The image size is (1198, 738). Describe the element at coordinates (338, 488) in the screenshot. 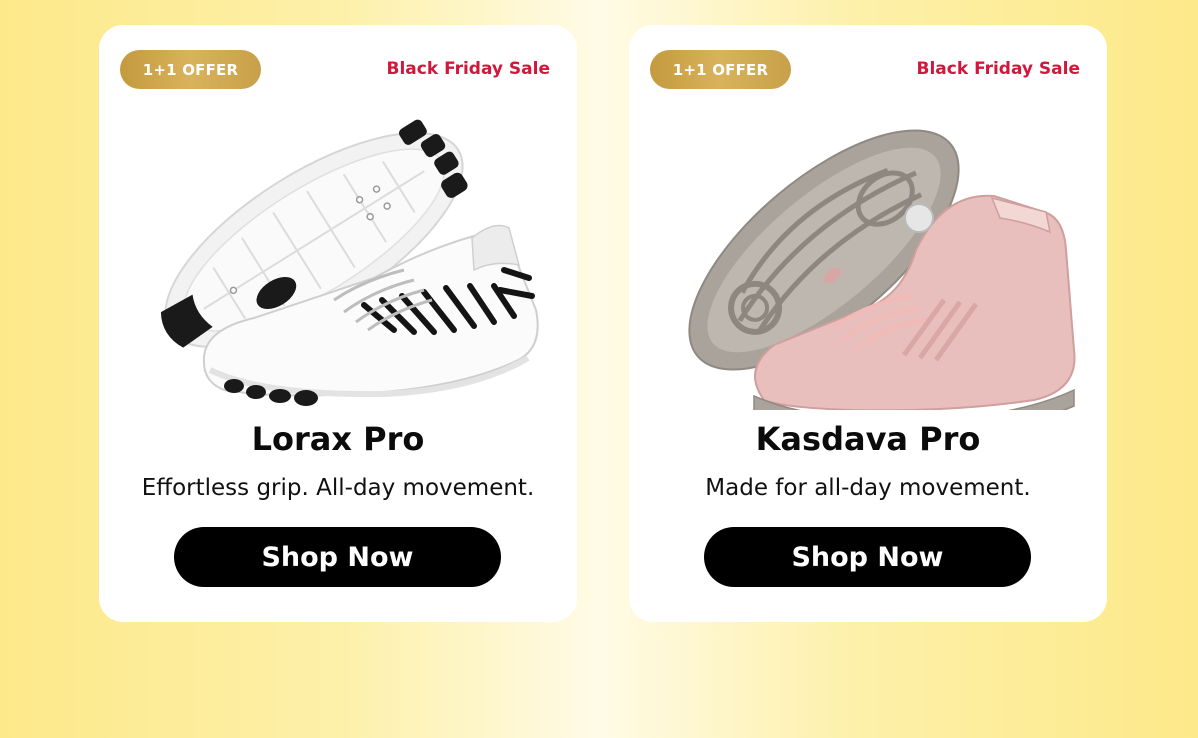

I see `product-tagline: Effortless grip. All-day movement.` at that location.